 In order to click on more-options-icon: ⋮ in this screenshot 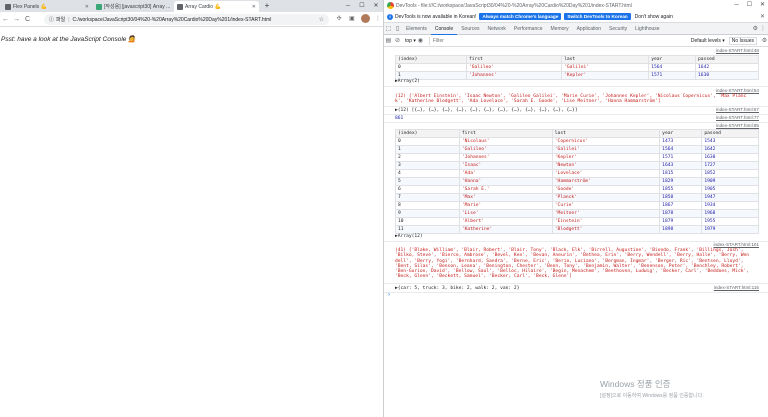, I will do `click(763, 28)`.